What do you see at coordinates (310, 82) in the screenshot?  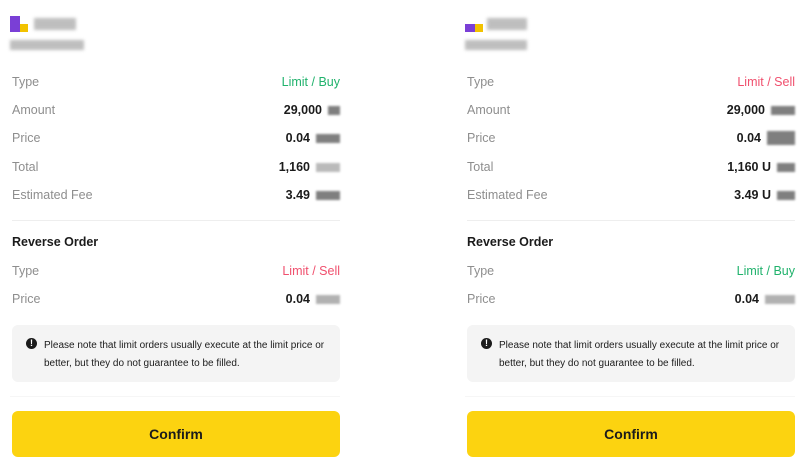 I see `type-value: Limit / Buy` at bounding box center [310, 82].